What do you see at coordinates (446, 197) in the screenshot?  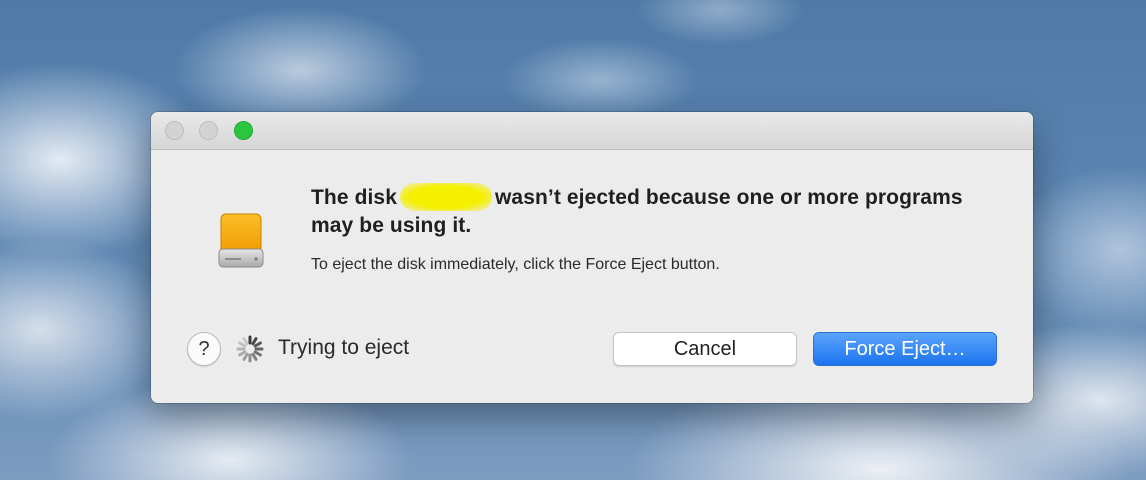 I see `redacted-disk-name` at bounding box center [446, 197].